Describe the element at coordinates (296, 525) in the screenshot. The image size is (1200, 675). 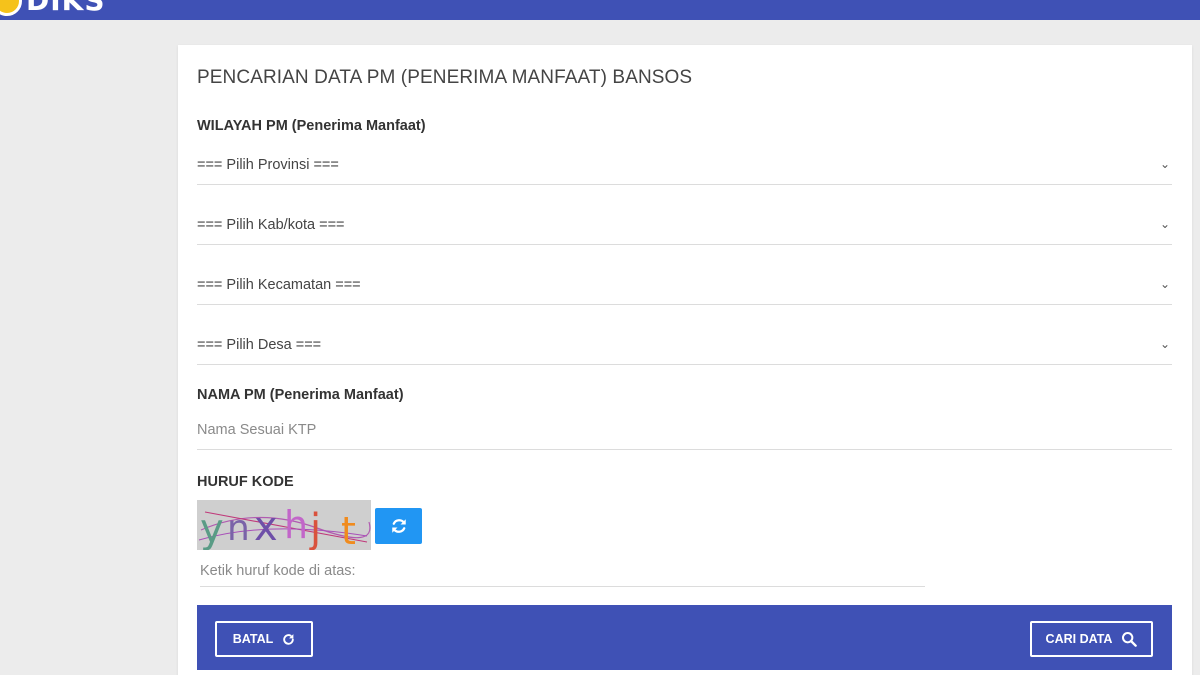
I see `svg-text: h` at that location.